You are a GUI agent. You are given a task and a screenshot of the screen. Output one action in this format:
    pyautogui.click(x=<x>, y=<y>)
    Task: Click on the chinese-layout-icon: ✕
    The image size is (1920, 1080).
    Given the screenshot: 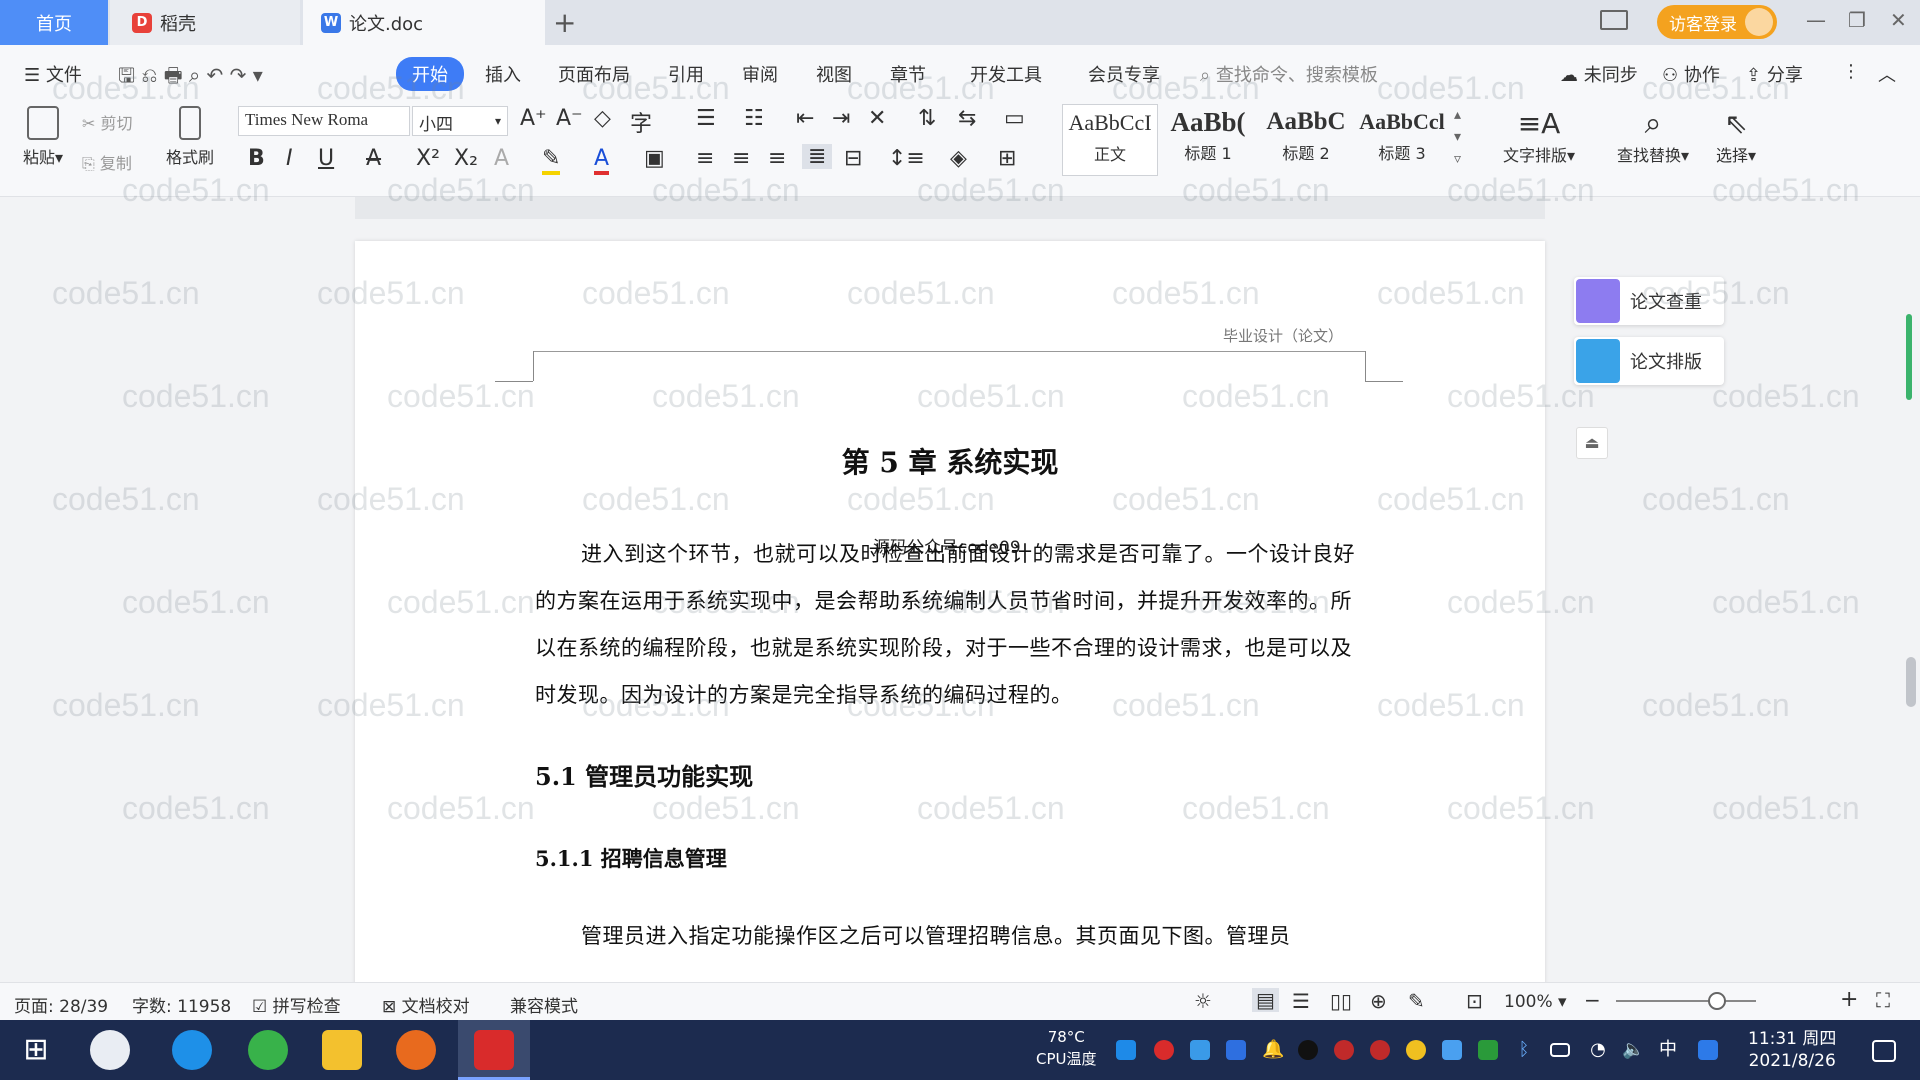 What is the action you would take?
    pyautogui.click(x=877, y=118)
    